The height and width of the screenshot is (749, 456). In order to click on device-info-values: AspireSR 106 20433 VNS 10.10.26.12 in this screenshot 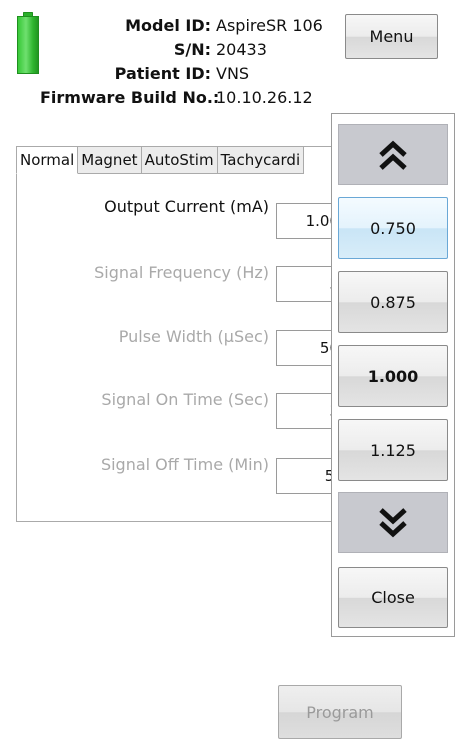, I will do `click(281, 62)`.